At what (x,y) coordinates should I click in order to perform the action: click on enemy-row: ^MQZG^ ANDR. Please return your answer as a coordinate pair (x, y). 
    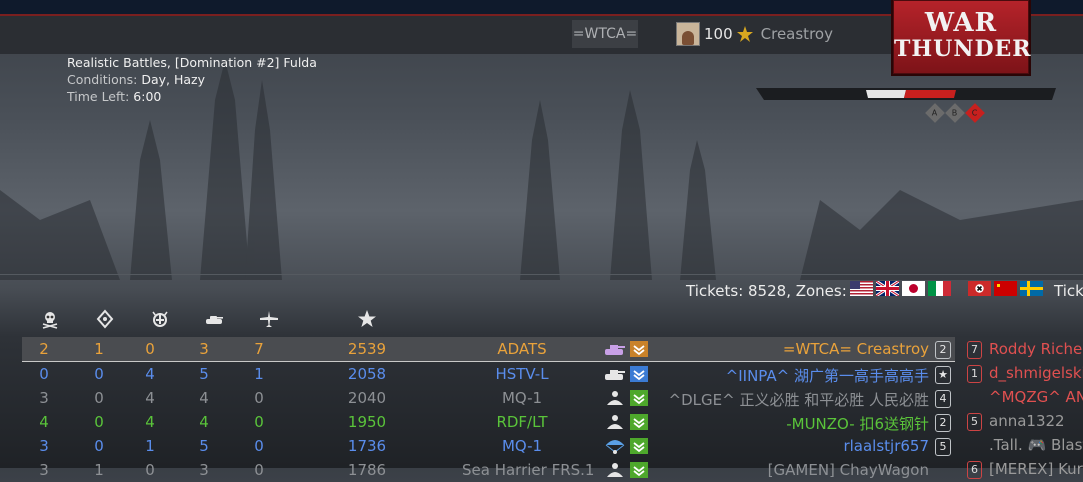
    Looking at the image, I should click on (1024, 397).